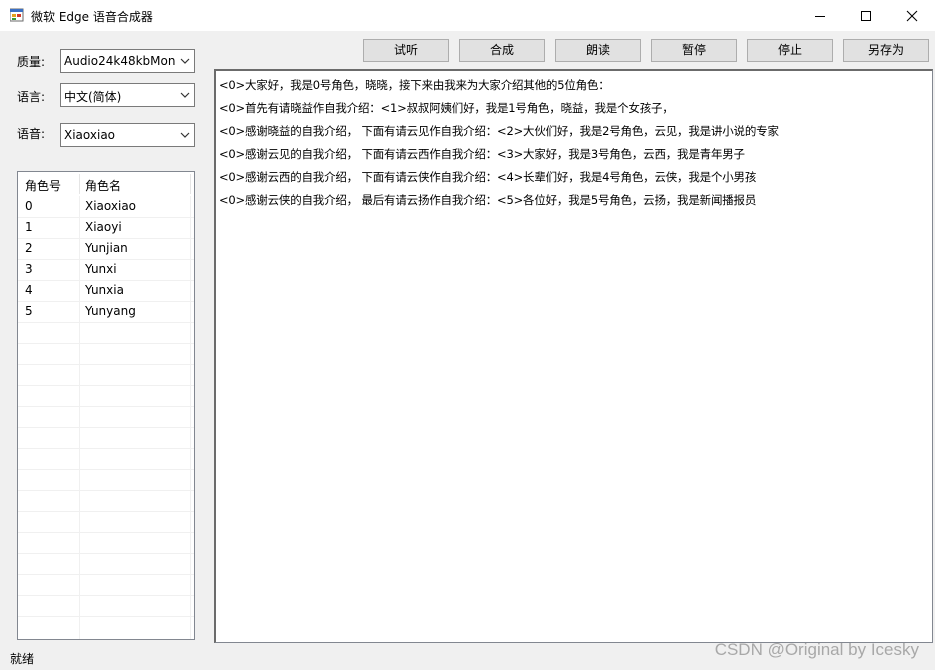 This screenshot has height=670, width=935. What do you see at coordinates (92, 17) in the screenshot?
I see `window-title: 微软 Edge 语音合成器` at bounding box center [92, 17].